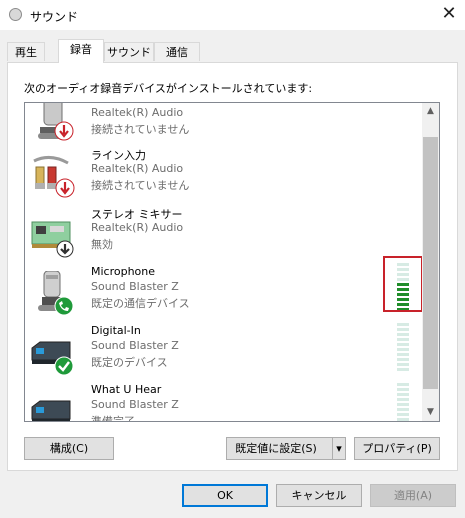  I want to click on chevron-down-icon: ▾, so click(339, 448).